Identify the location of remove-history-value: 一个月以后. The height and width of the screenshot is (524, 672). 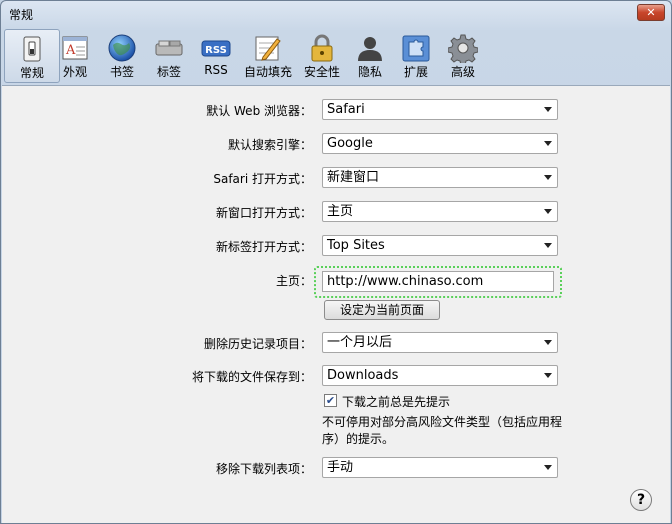
(360, 342).